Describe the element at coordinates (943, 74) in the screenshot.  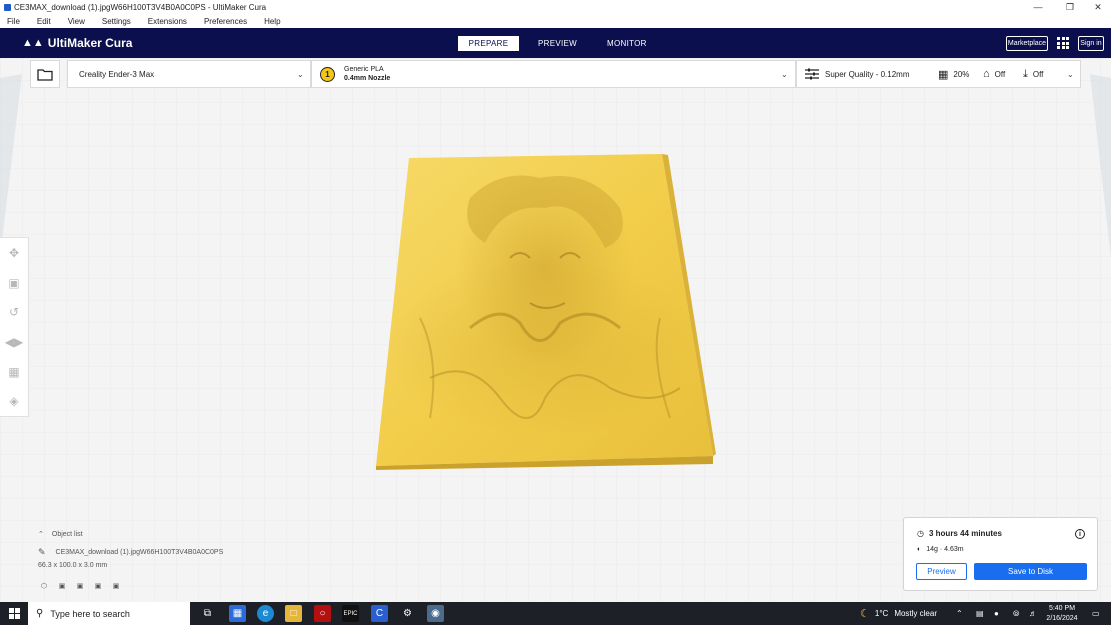
I see `infill-icon: ▦` at that location.